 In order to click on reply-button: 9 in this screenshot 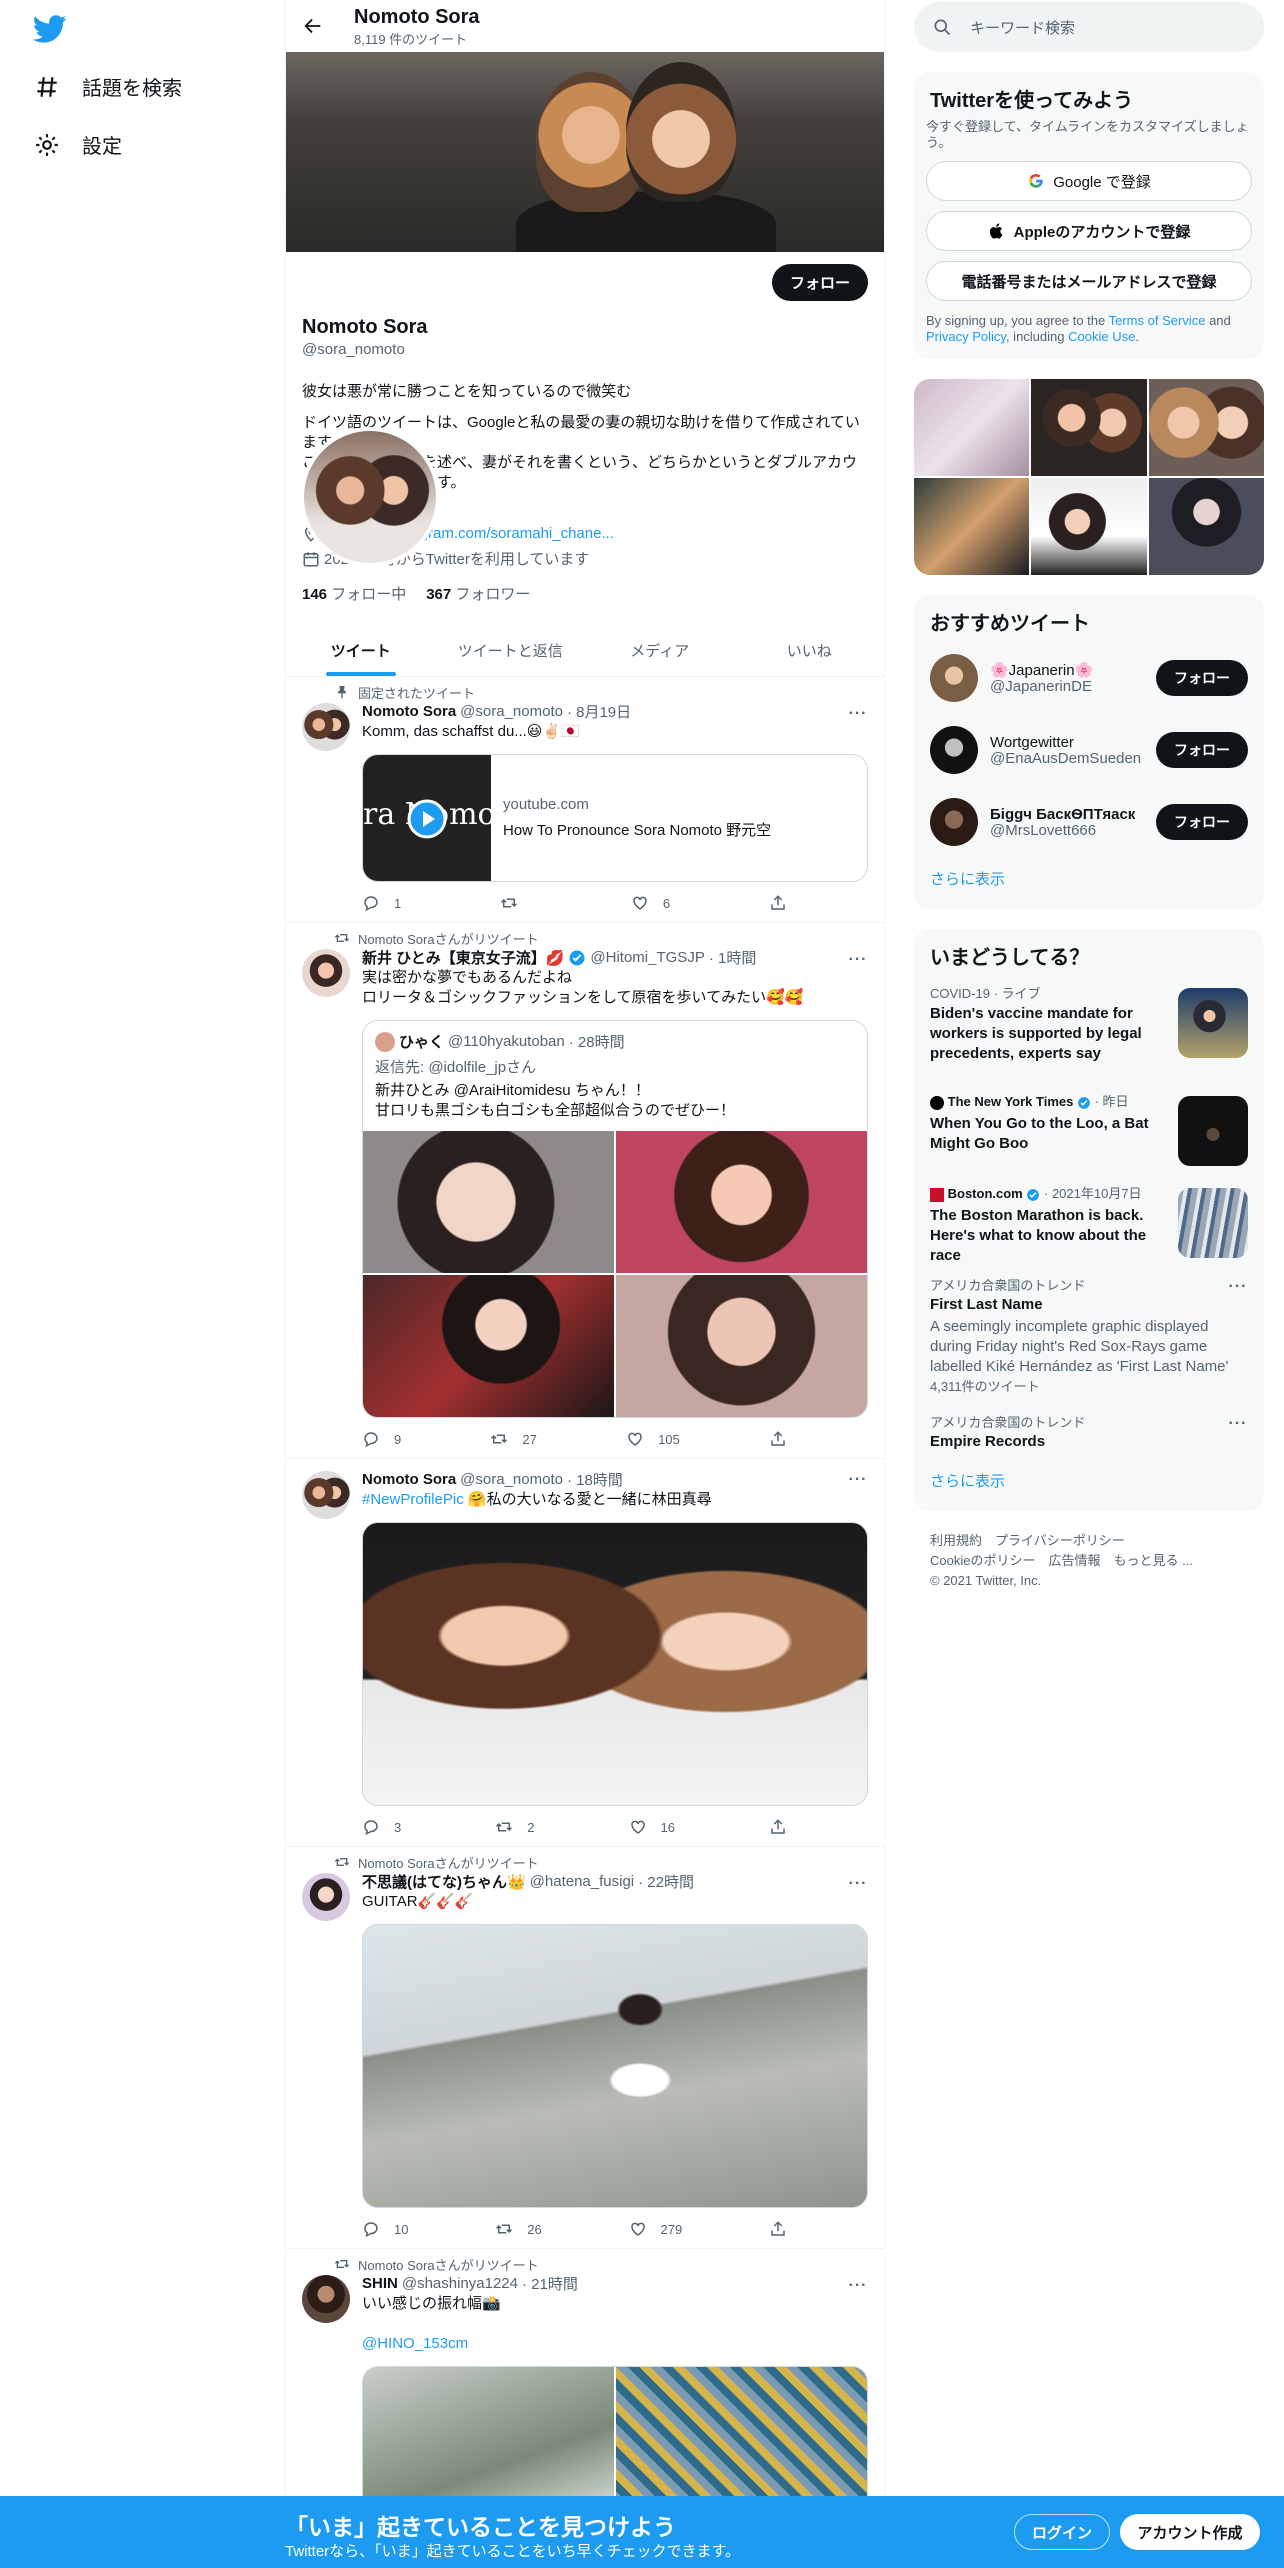, I will do `click(381, 1439)`.